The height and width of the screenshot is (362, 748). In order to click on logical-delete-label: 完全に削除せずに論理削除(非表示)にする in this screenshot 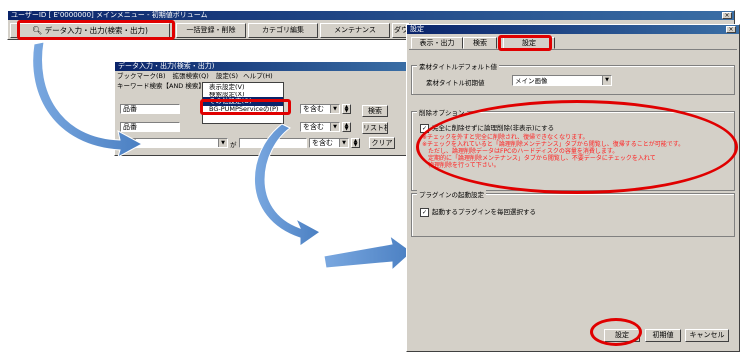, I will do `click(493, 128)`.